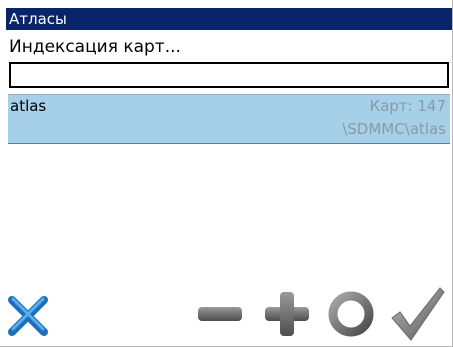 This screenshot has width=453, height=347. What do you see at coordinates (229, 75) in the screenshot?
I see `indexing-progress-bar` at bounding box center [229, 75].